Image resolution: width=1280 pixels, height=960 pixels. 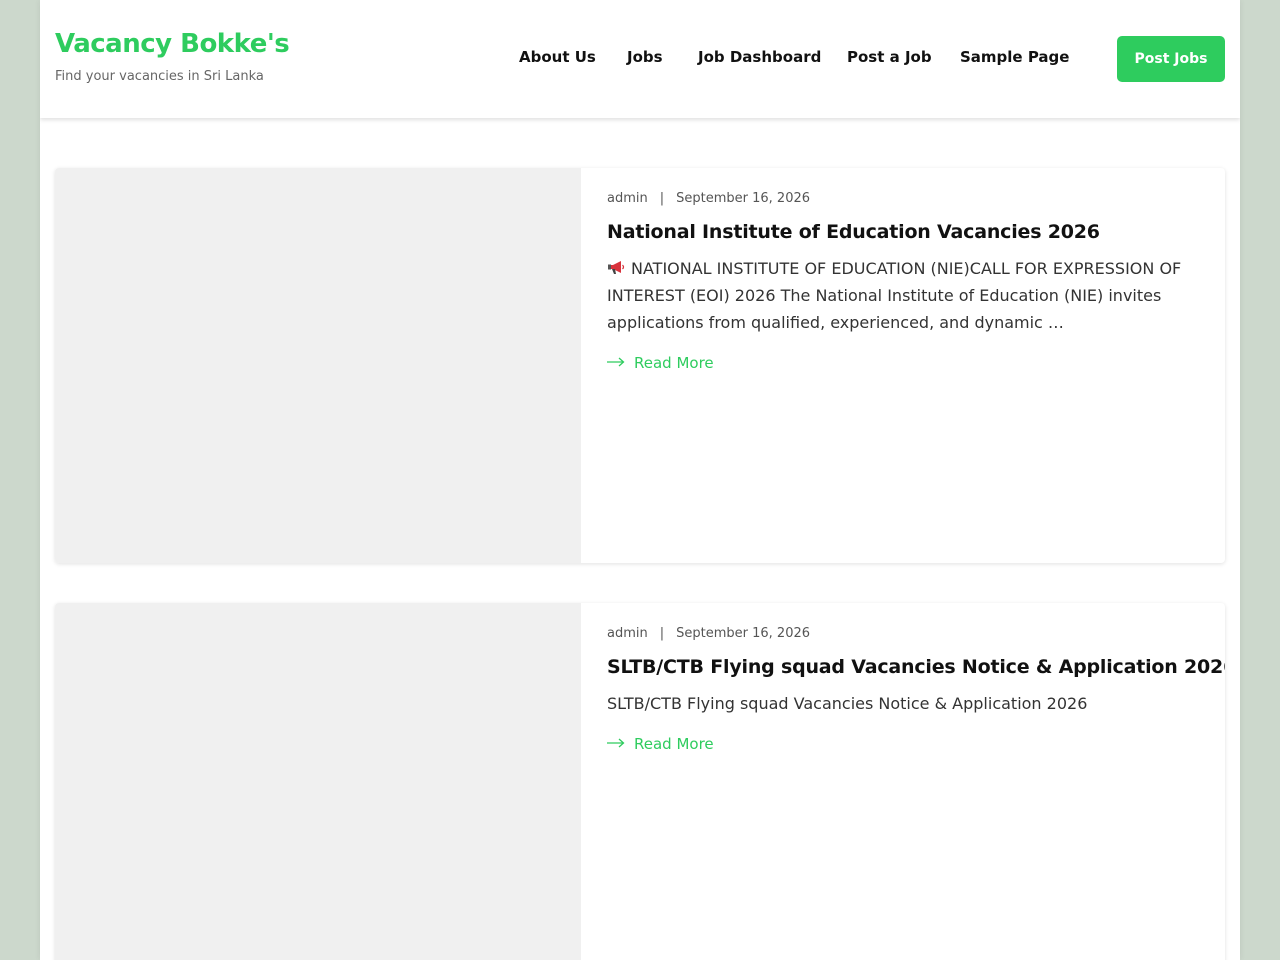 I want to click on nav-item-job-dashboard: Job Dashboard, so click(x=759, y=57).